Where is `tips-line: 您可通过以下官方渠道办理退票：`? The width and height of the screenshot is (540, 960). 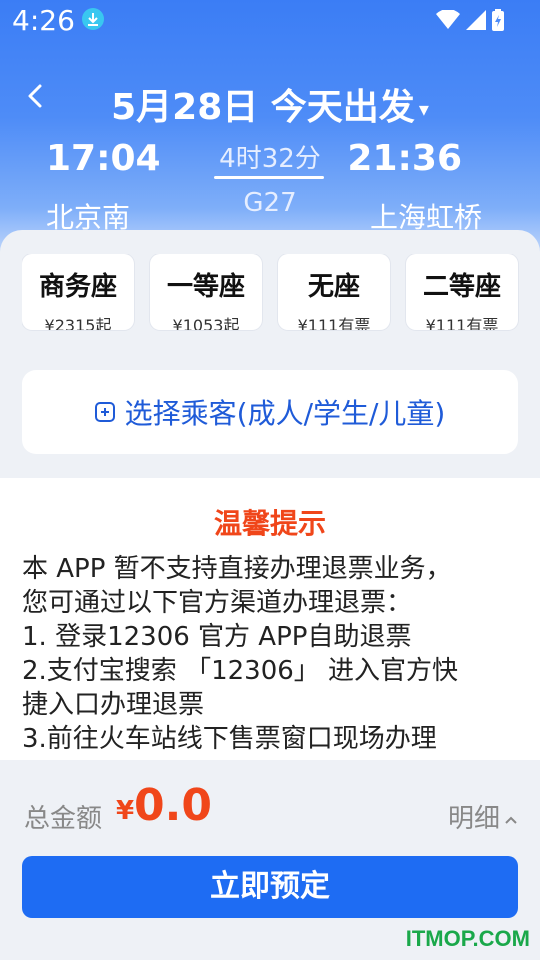
tips-line: 您可通过以下官方渠道办理退票： is located at coordinates (217, 603).